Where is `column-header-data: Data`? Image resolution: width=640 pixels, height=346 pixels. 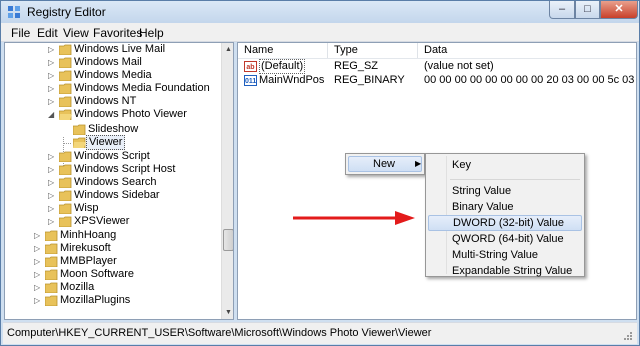
column-header-data: Data is located at coordinates (527, 50).